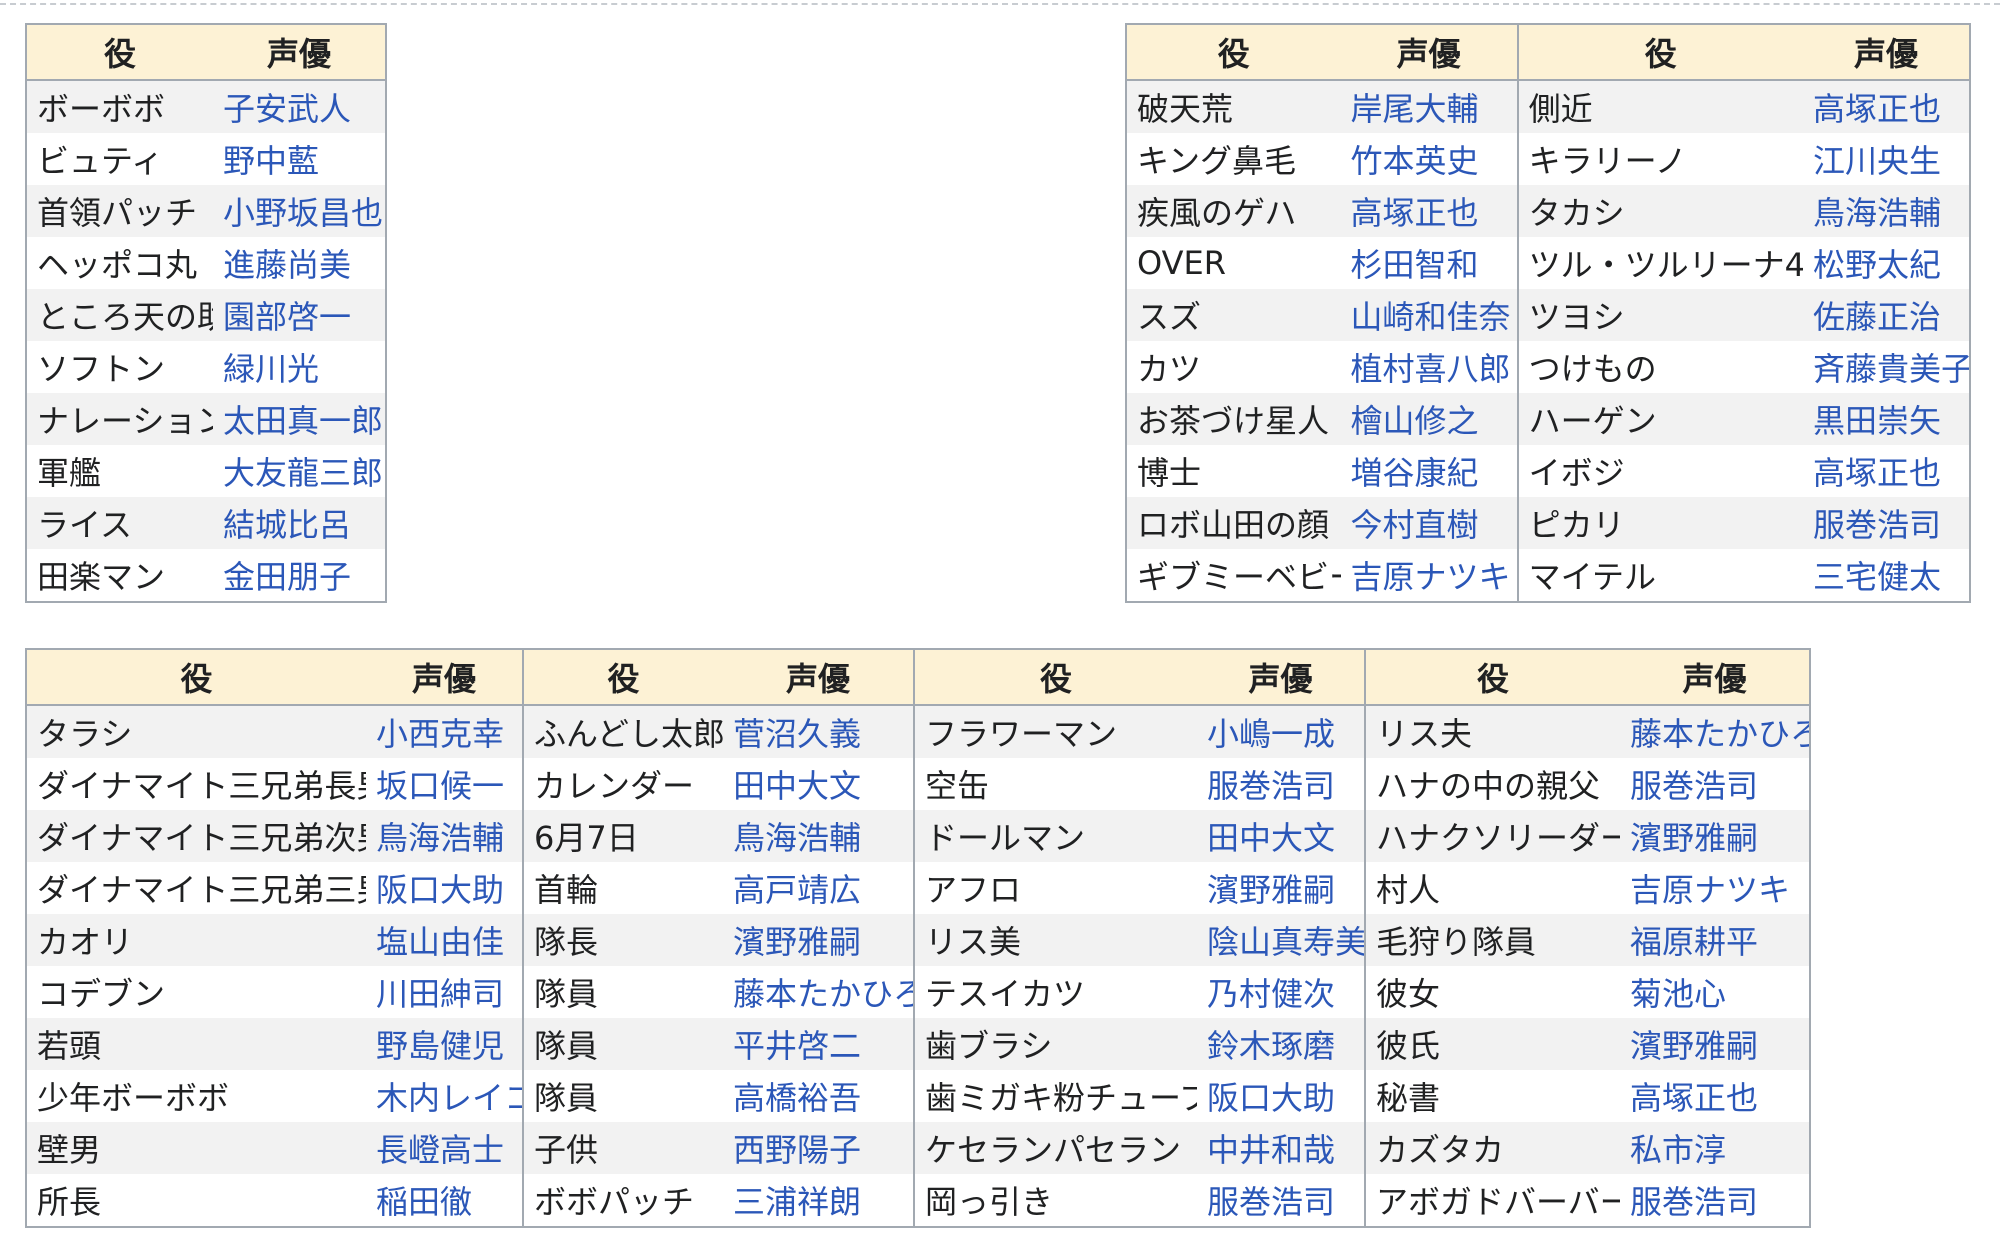 The image size is (2000, 1260). Describe the element at coordinates (1429, 263) in the screenshot. I see `voice-actor-link: 杉田智和` at that location.